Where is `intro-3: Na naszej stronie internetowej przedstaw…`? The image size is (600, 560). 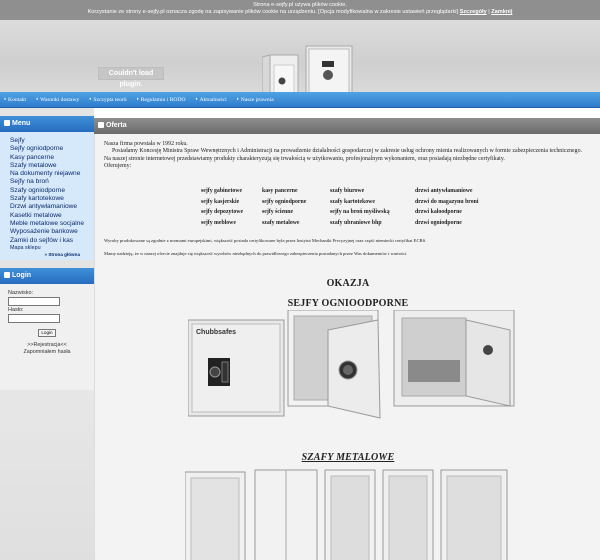
intro-3: Na naszej stronie internetowej przedstaw… is located at coordinates (304, 158).